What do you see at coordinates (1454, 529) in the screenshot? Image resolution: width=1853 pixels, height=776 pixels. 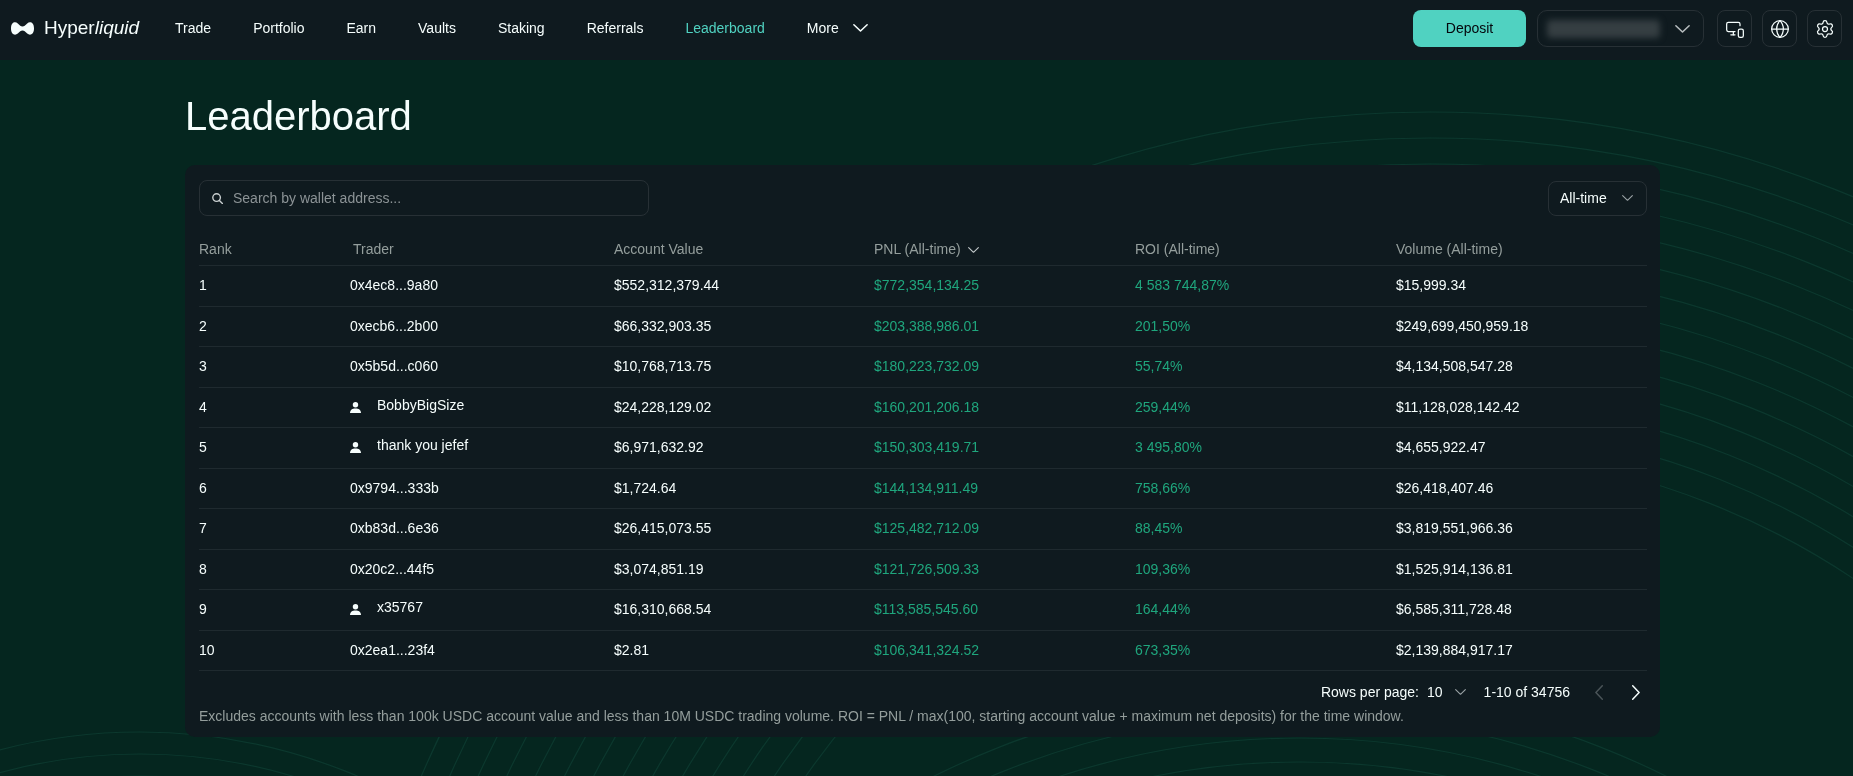 I see `volume-text: $3,819,551,966.36` at bounding box center [1454, 529].